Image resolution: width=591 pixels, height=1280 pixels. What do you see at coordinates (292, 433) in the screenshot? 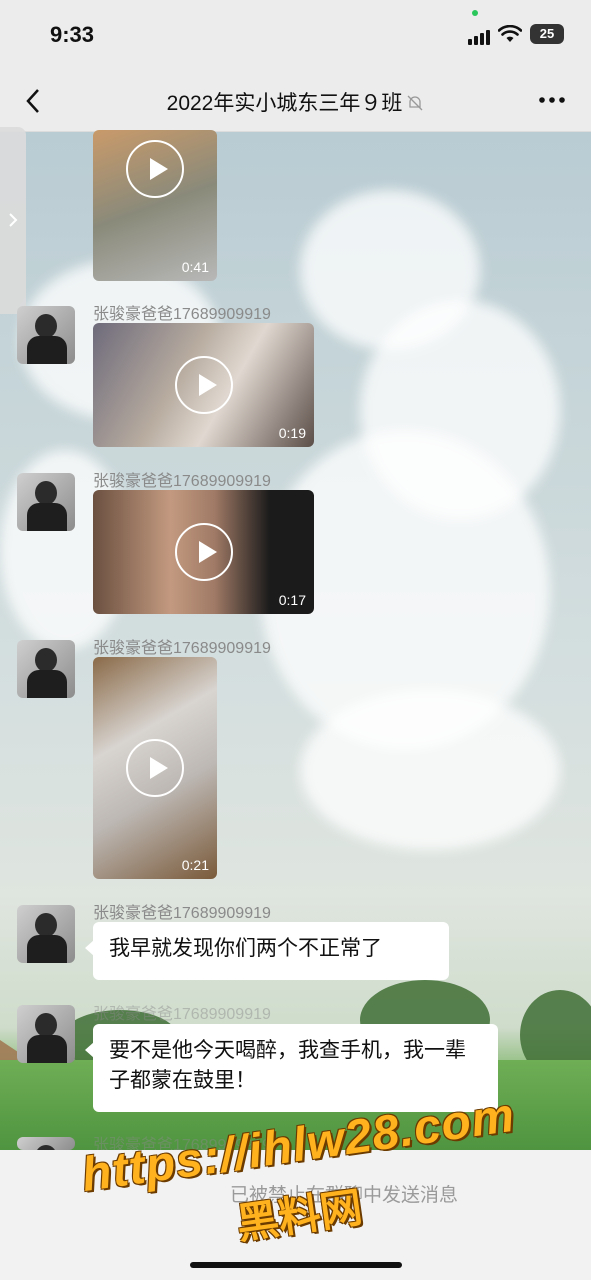
I see `video-duration: 0:19` at bounding box center [292, 433].